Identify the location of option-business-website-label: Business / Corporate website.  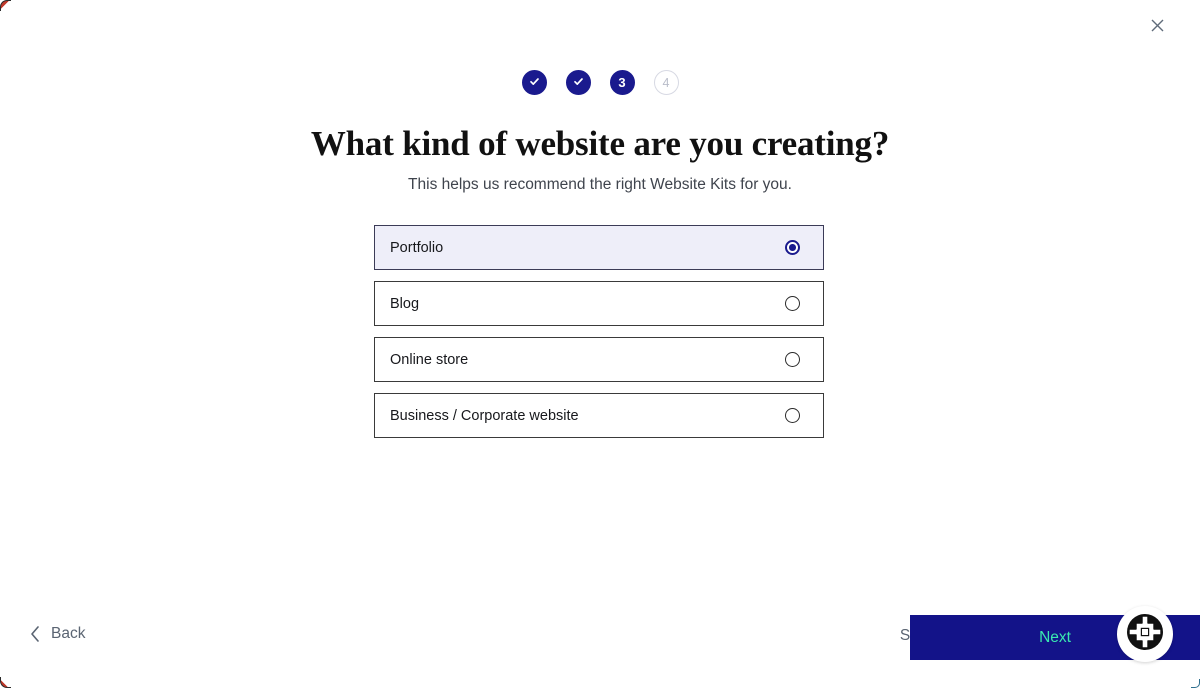
(484, 415).